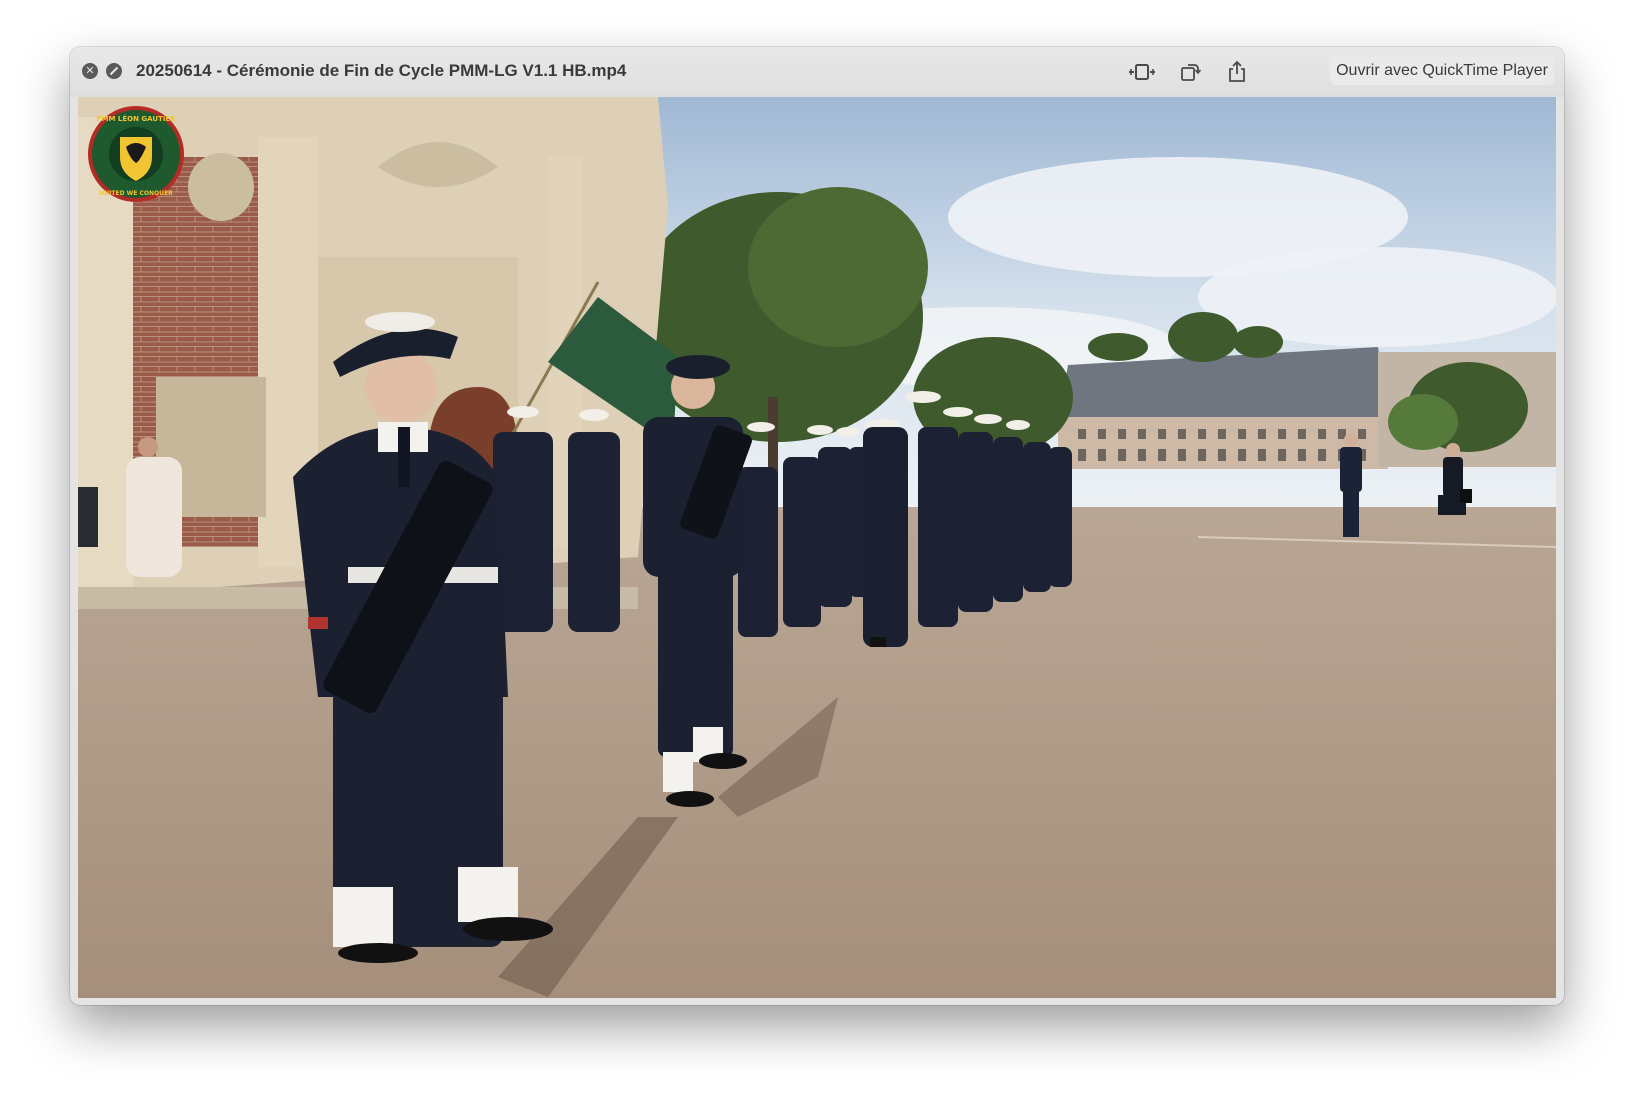 This screenshot has width=1634, height=1098. What do you see at coordinates (1190, 72) in the screenshot?
I see `rotate-icon` at bounding box center [1190, 72].